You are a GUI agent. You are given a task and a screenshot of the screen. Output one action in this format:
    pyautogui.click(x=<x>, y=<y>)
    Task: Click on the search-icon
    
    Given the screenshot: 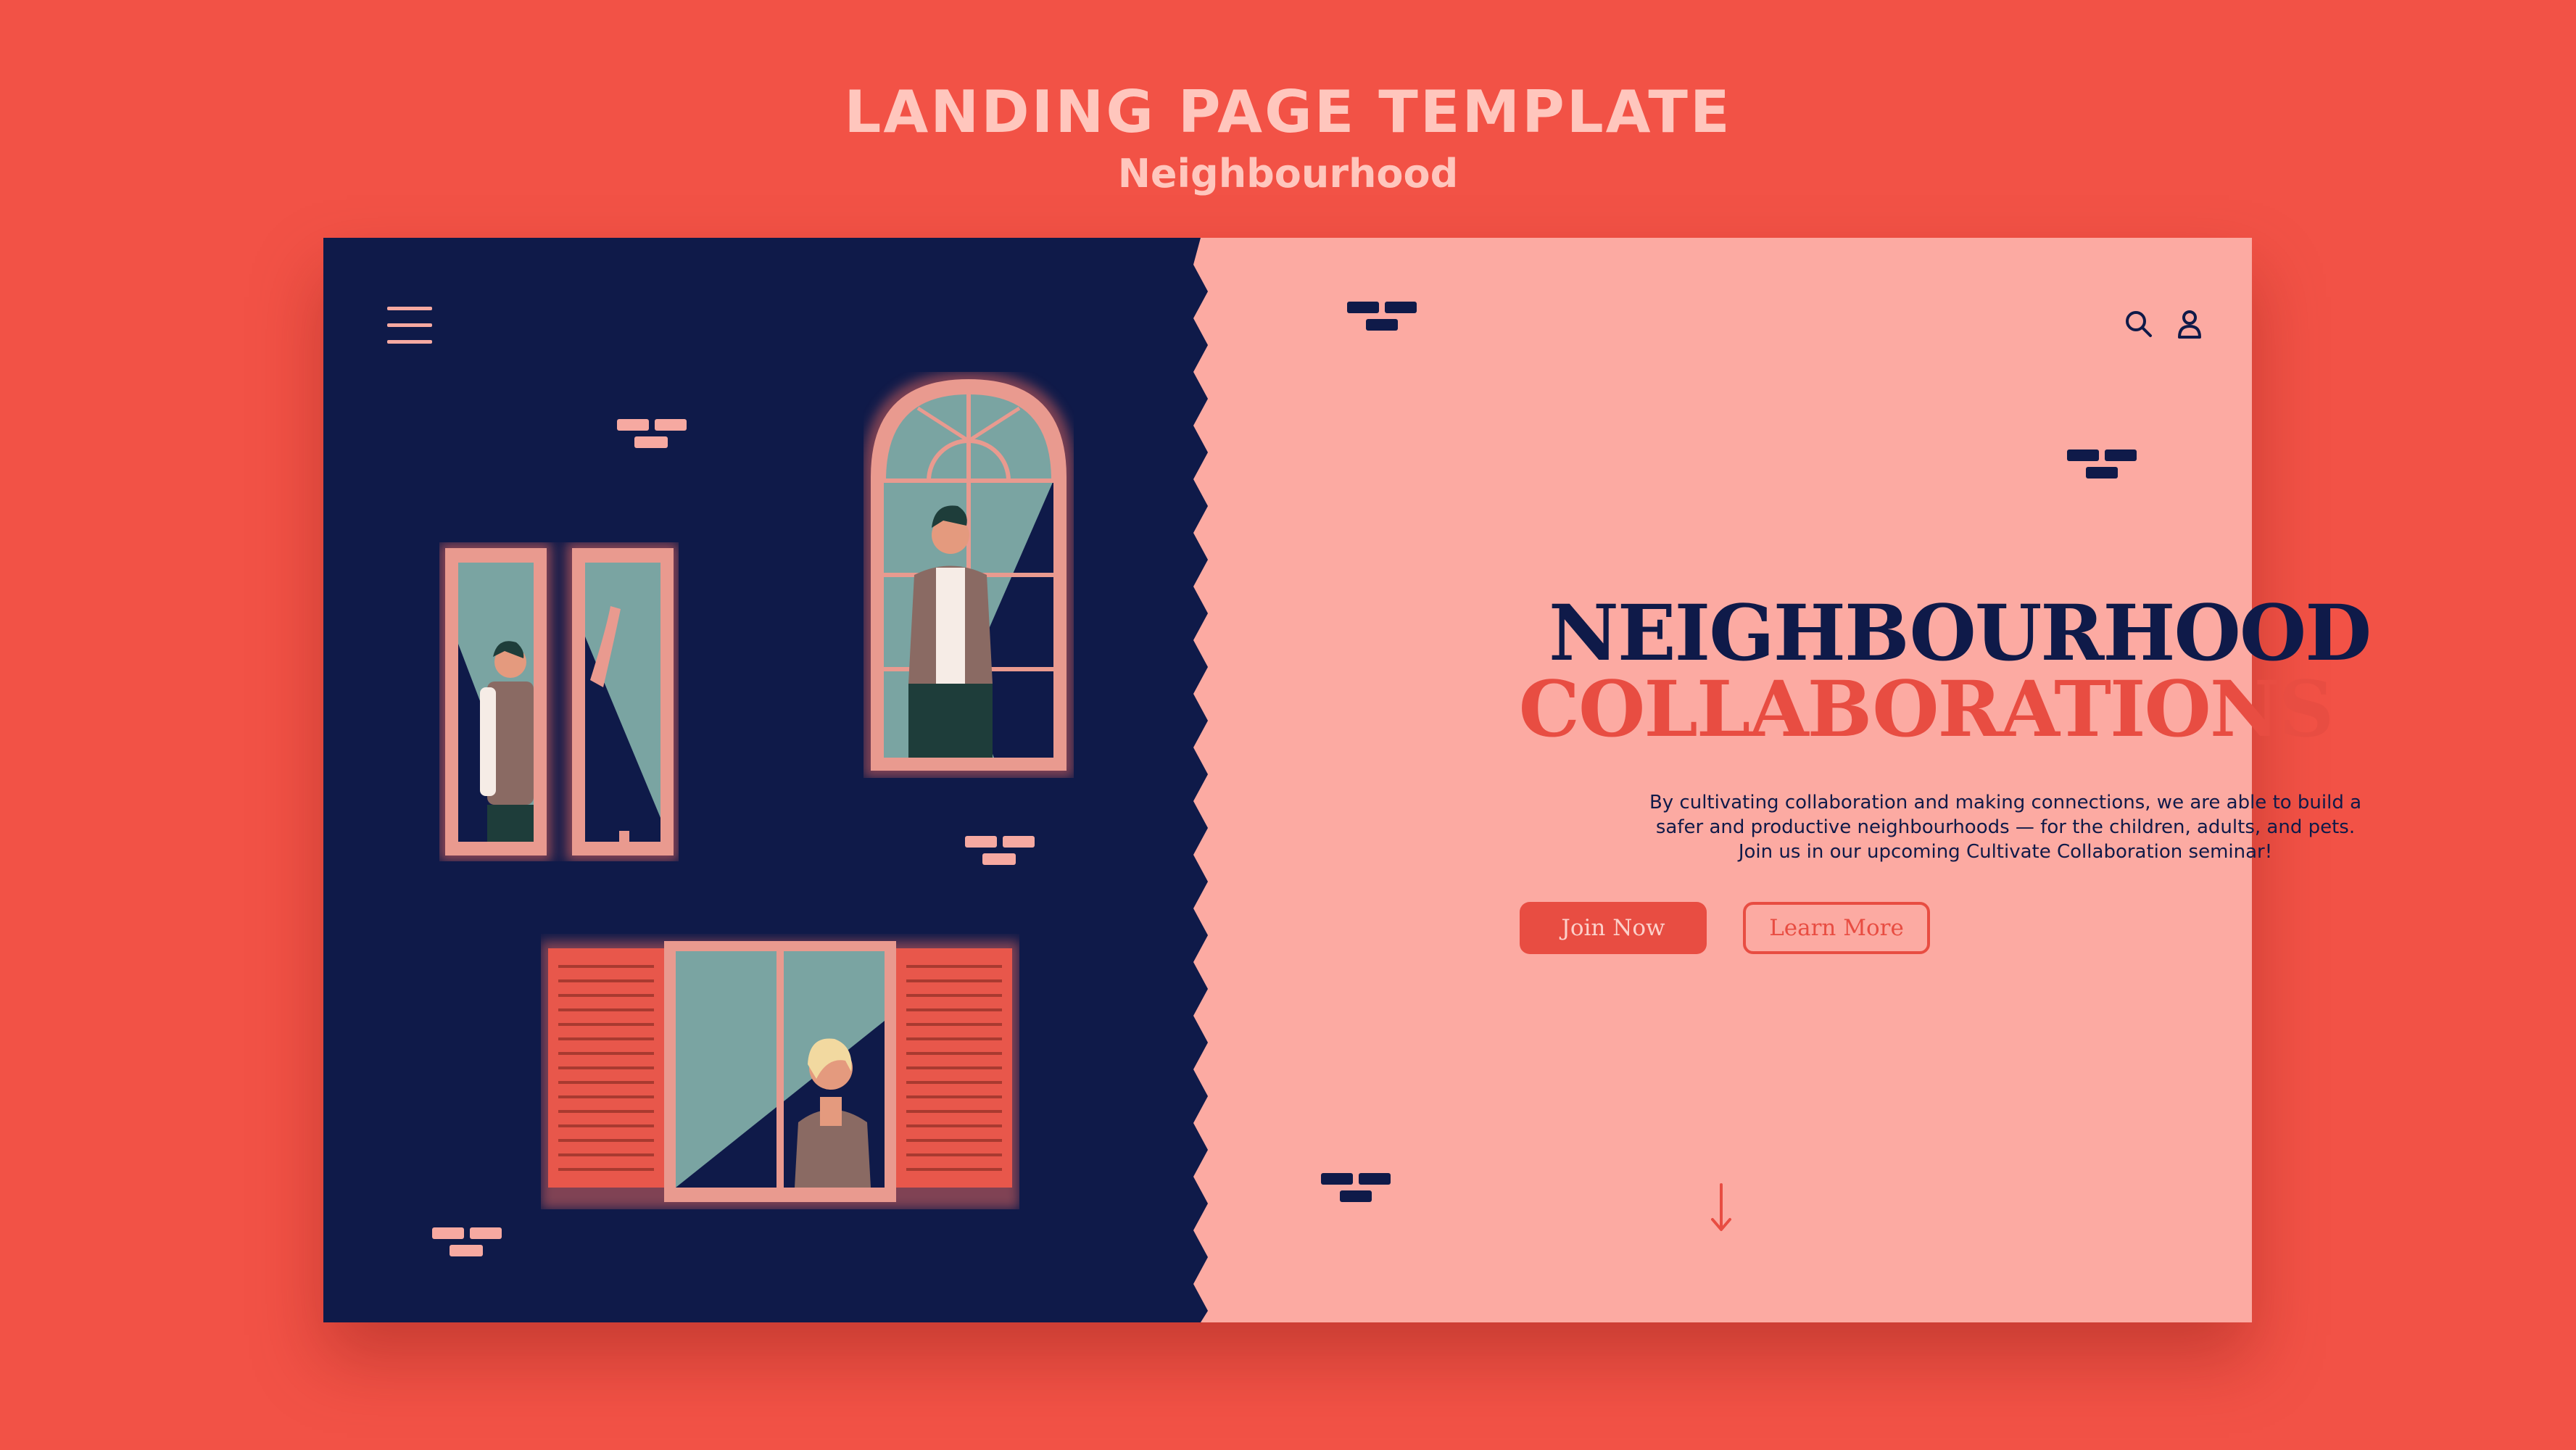 What is the action you would take?
    pyautogui.click(x=2138, y=324)
    